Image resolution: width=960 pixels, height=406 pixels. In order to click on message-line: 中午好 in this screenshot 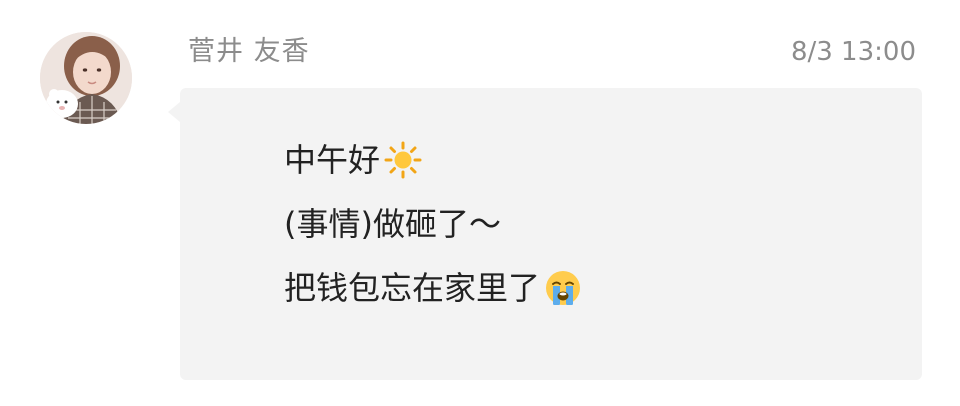, I will do `click(433, 160)`.